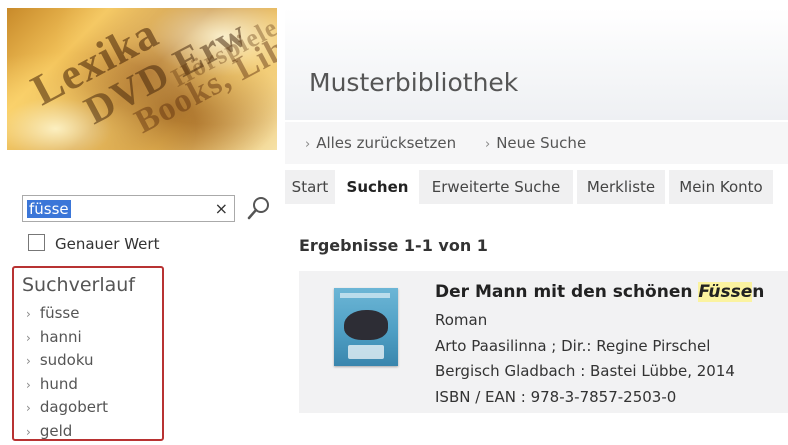  What do you see at coordinates (377, 187) in the screenshot?
I see `tab-suchen: Suchen` at bounding box center [377, 187].